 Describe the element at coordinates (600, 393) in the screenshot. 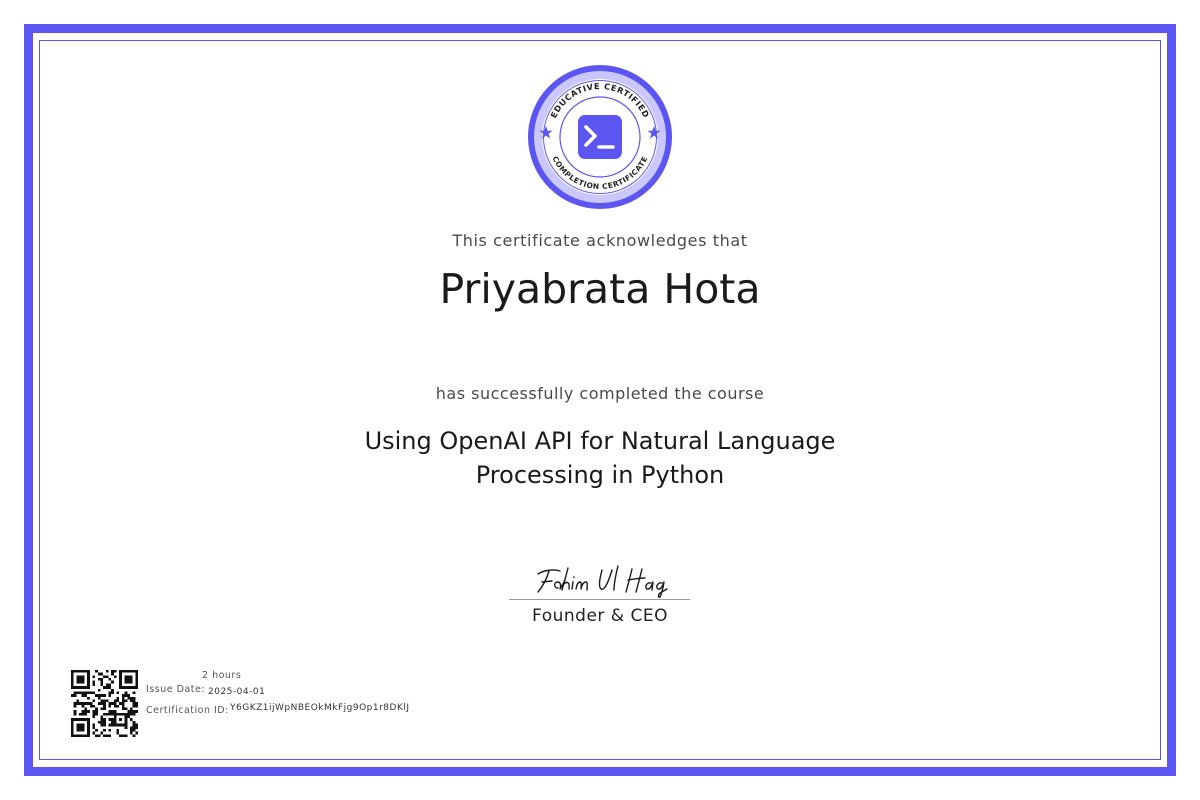

I see `completion-text: has successfully completed the course` at that location.